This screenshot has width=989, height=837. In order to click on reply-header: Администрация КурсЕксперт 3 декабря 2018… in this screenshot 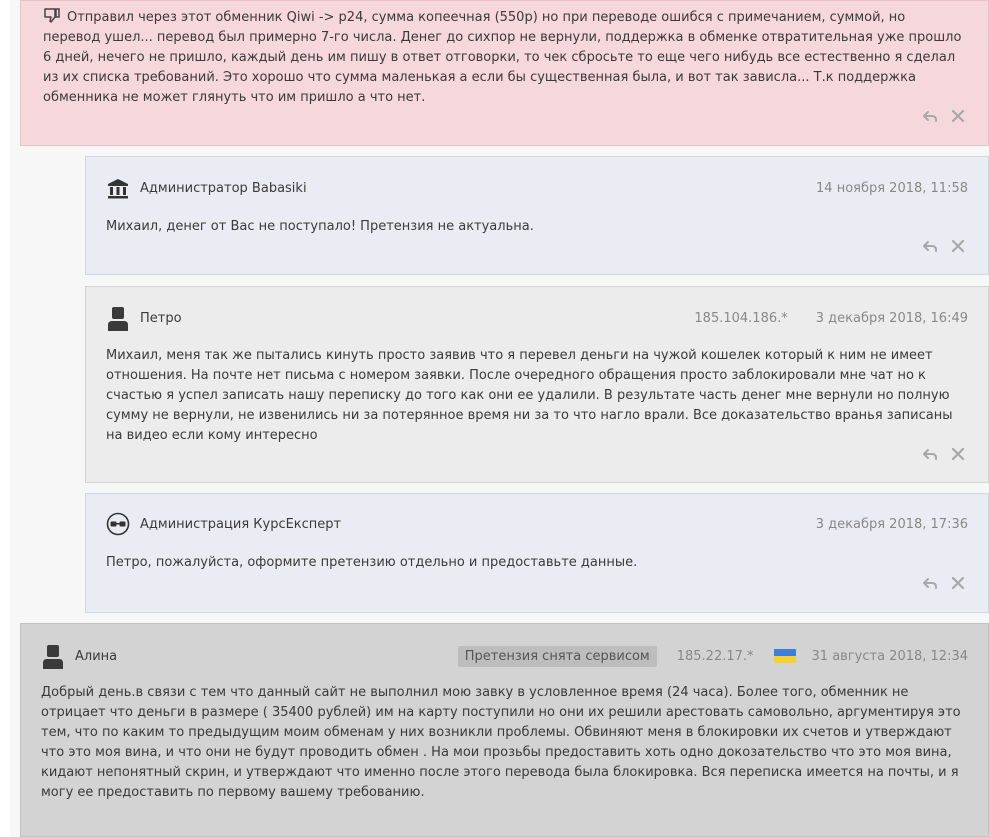, I will do `click(537, 524)`.